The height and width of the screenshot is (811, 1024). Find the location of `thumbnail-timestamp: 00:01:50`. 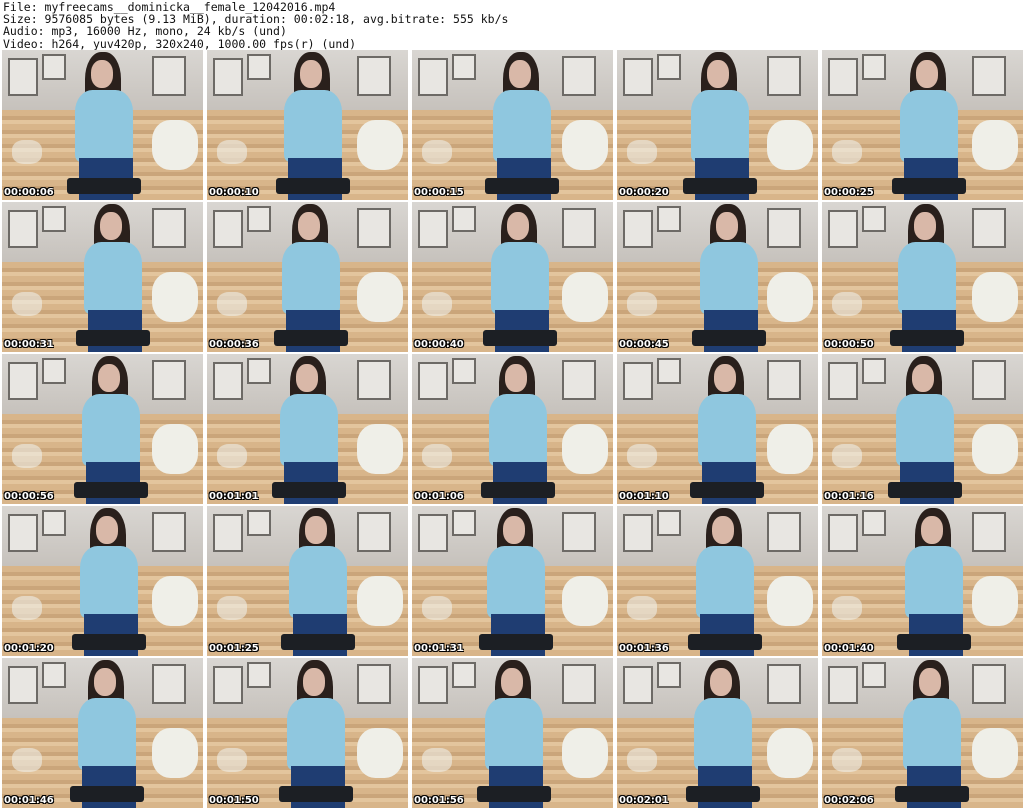

thumbnail-timestamp: 00:01:50 is located at coordinates (234, 800).